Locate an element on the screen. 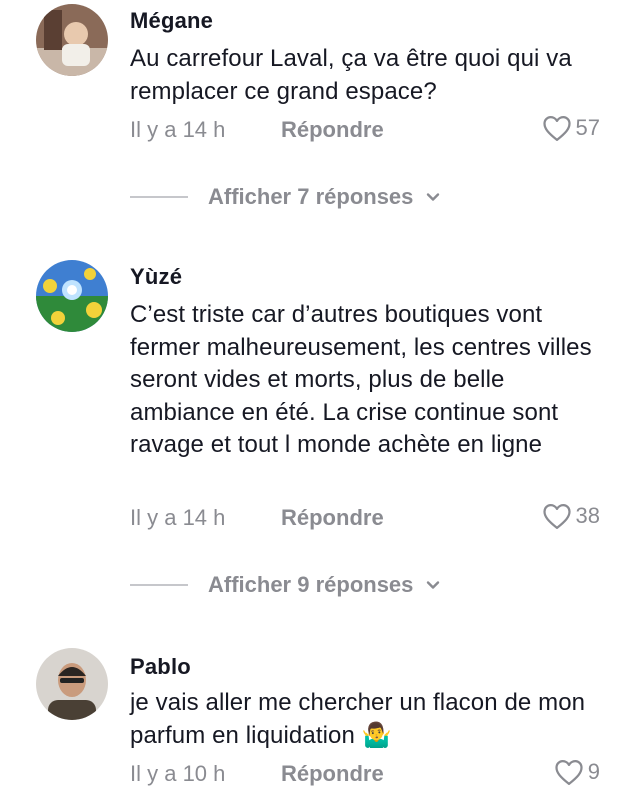 The image size is (638, 812). like-count: 38 is located at coordinates (587, 515).